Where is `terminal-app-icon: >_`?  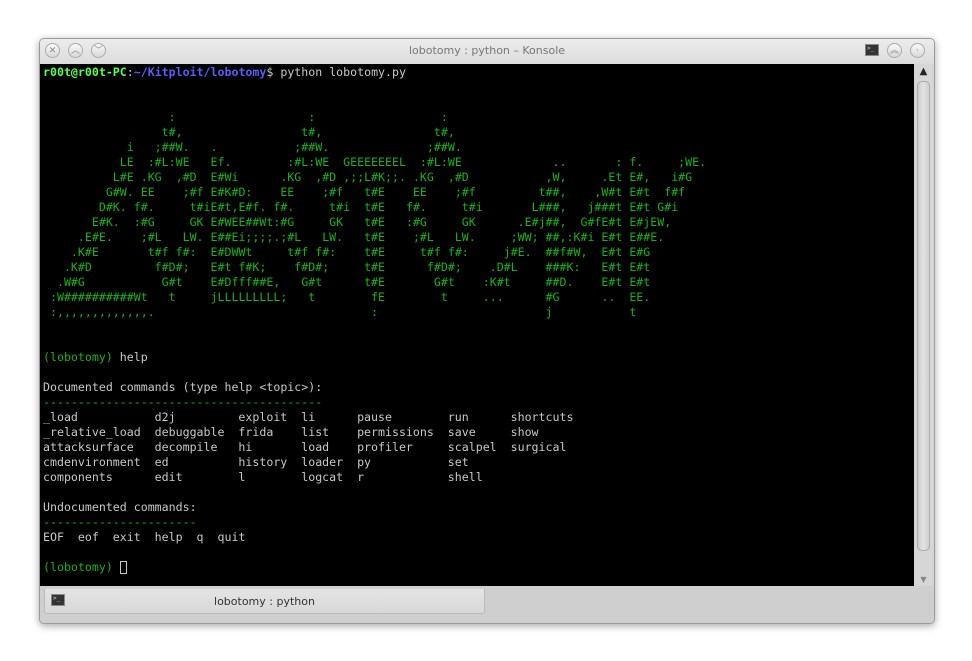 terminal-app-icon: >_ is located at coordinates (872, 50).